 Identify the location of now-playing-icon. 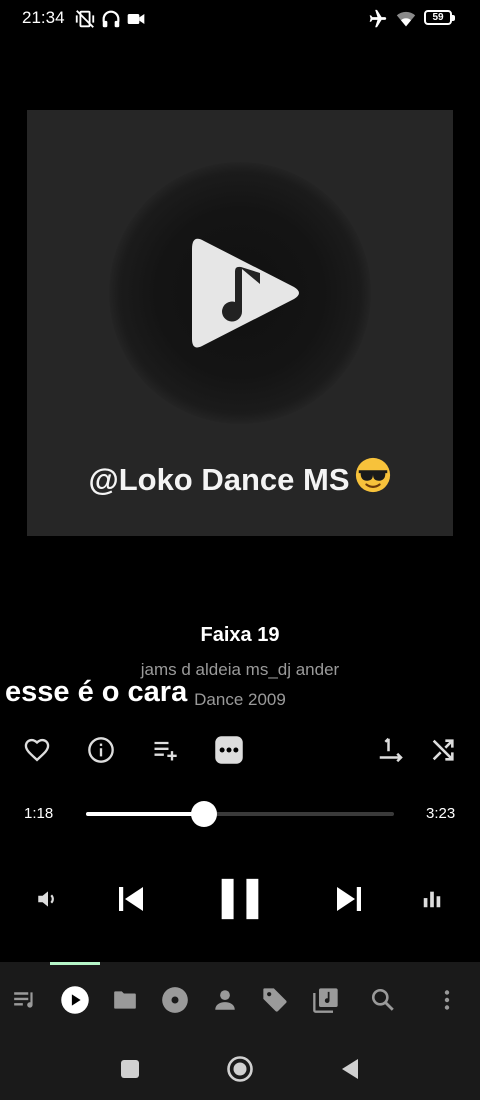
(75, 1000).